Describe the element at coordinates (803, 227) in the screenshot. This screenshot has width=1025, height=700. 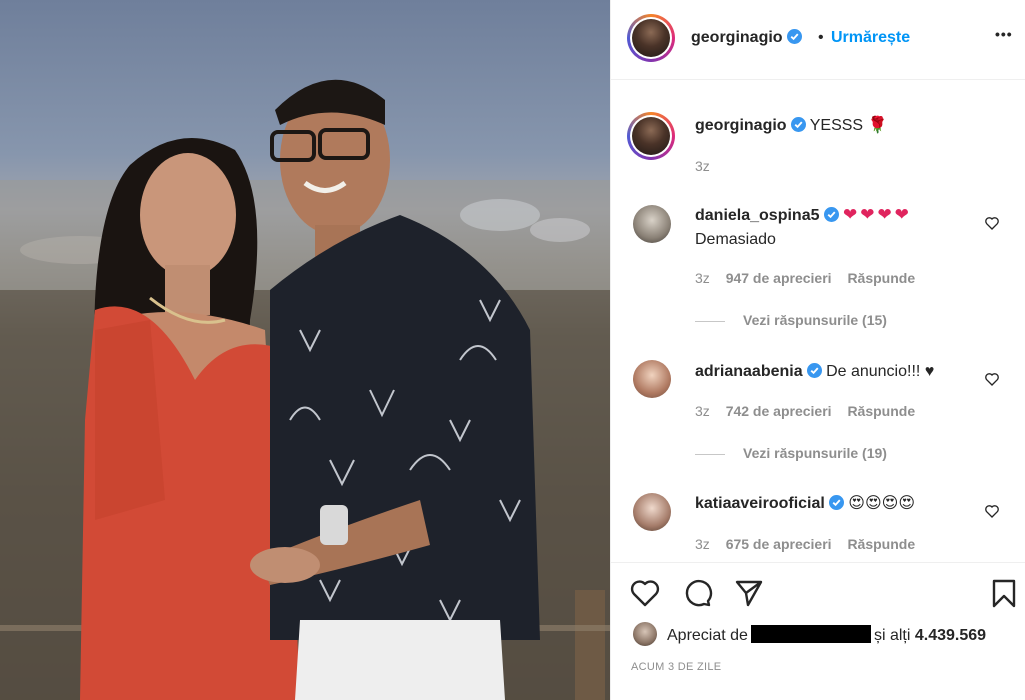
I see `comment-1: daniela_ospina5 ❤❤❤❤ Demasiado` at that location.